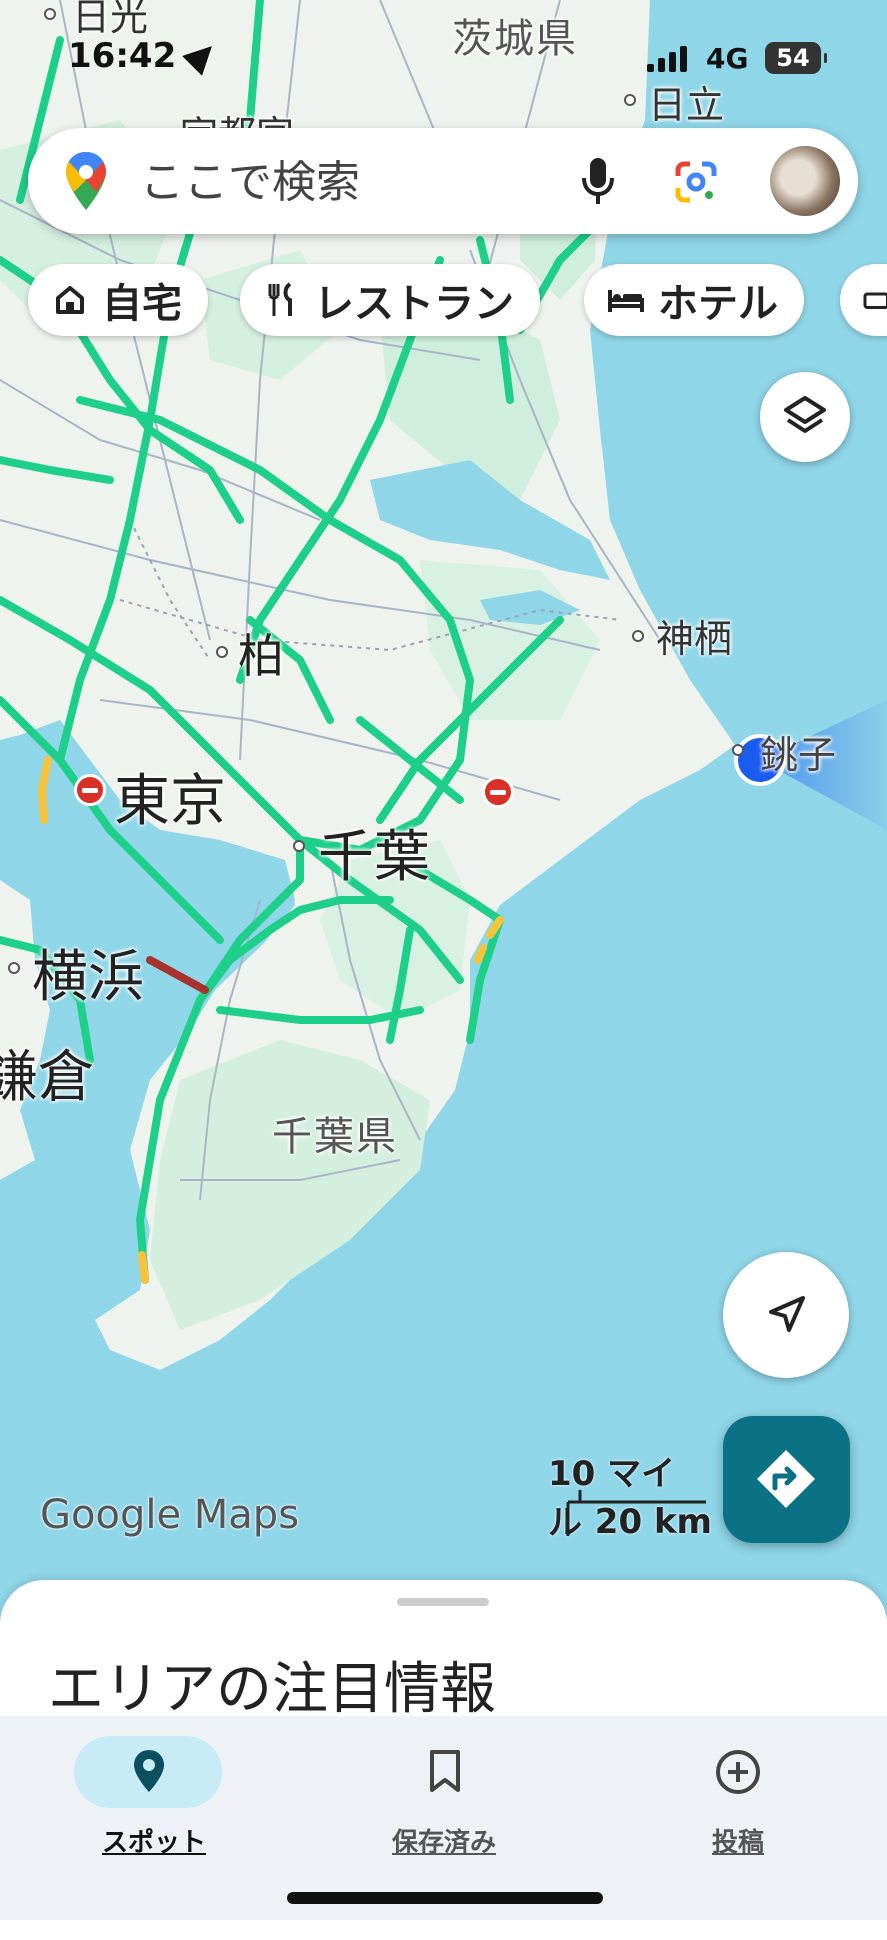 The width and height of the screenshot is (887, 1940). I want to click on google-lens-icon, so click(696, 182).